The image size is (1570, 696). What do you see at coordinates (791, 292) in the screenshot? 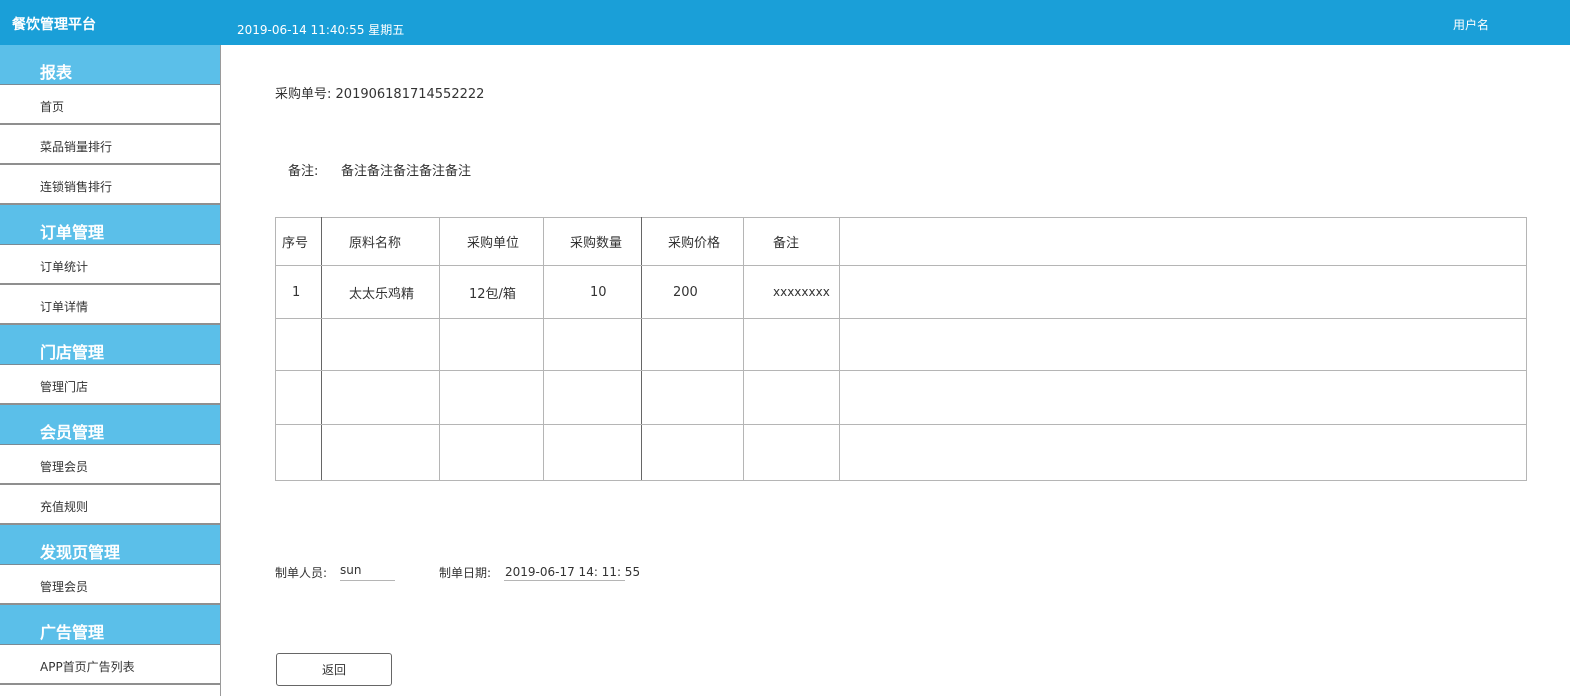
I see `cell-remark: xxxxxxxx` at bounding box center [791, 292].